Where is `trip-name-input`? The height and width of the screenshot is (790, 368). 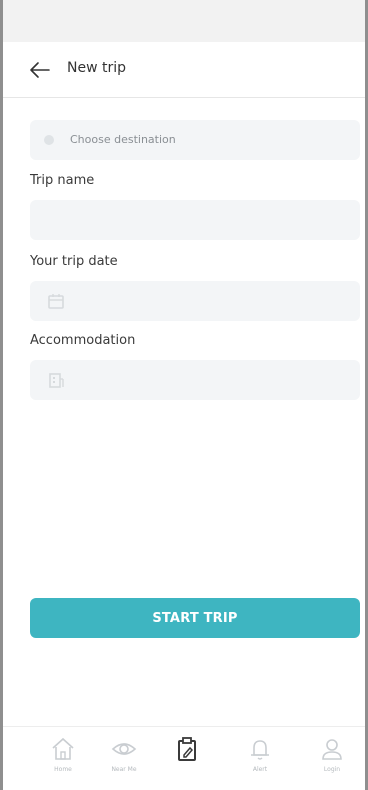
trip-name-input is located at coordinates (195, 220).